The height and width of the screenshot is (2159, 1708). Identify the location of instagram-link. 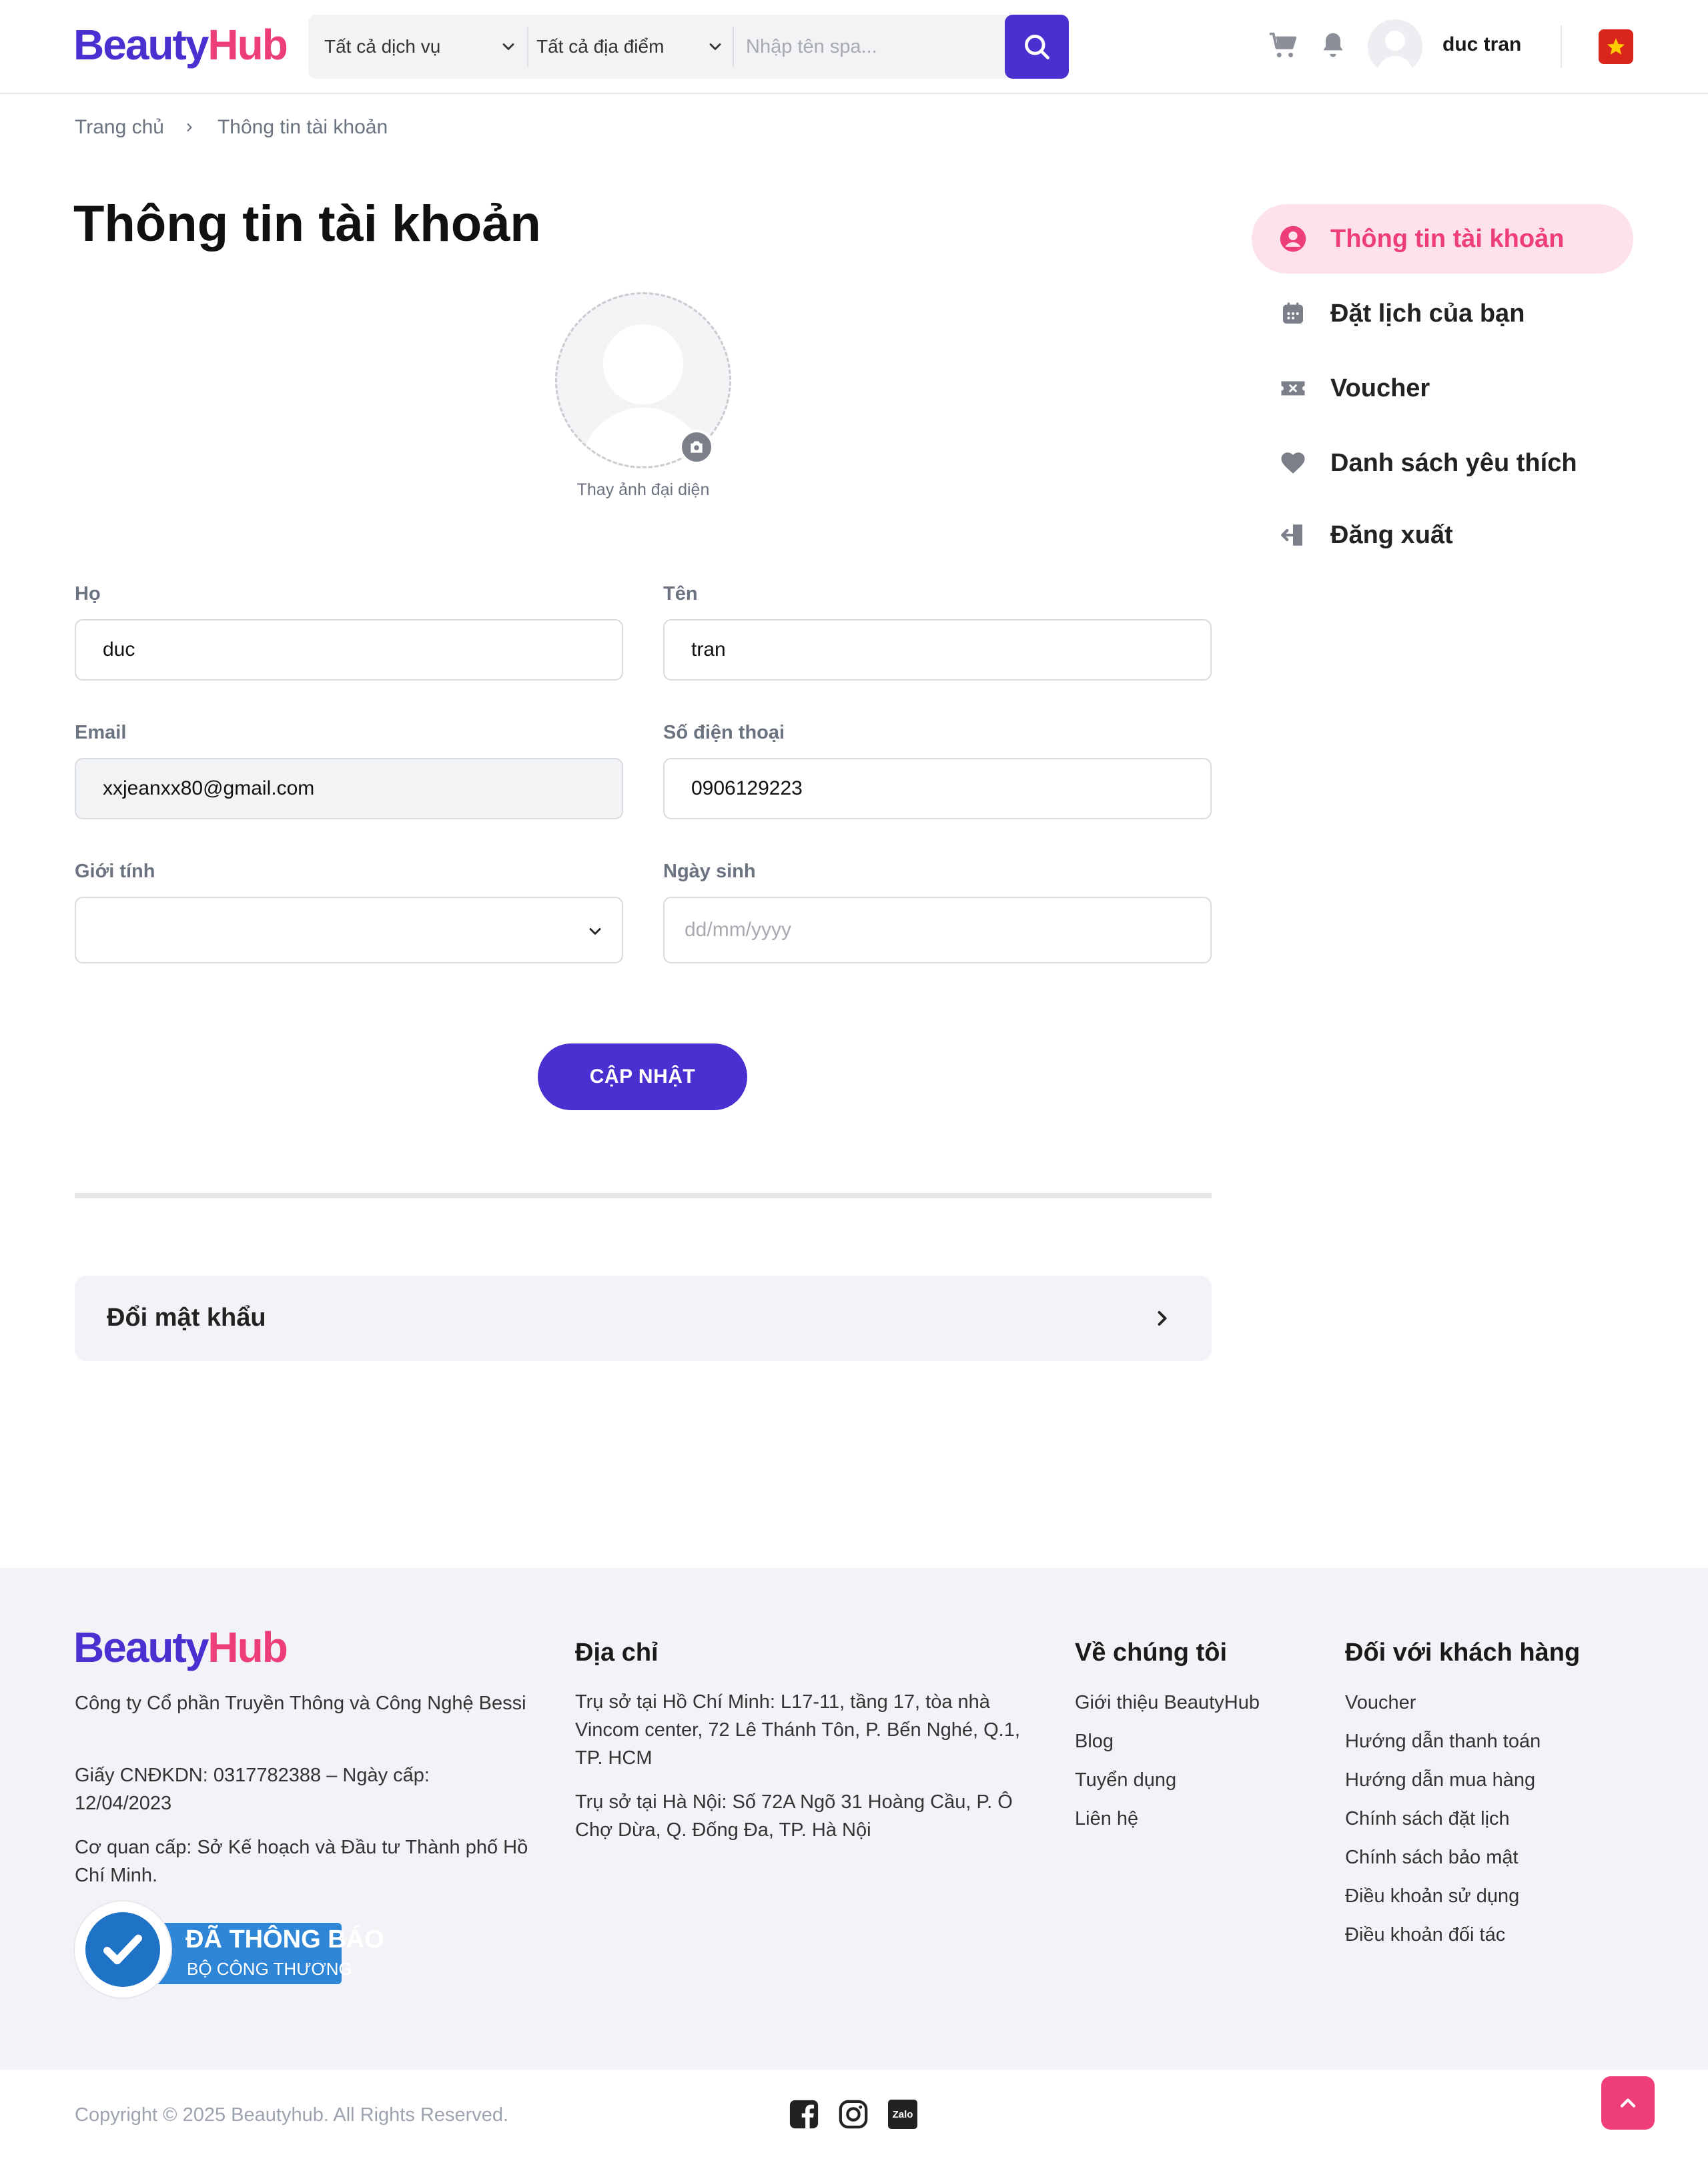
(854, 2114).